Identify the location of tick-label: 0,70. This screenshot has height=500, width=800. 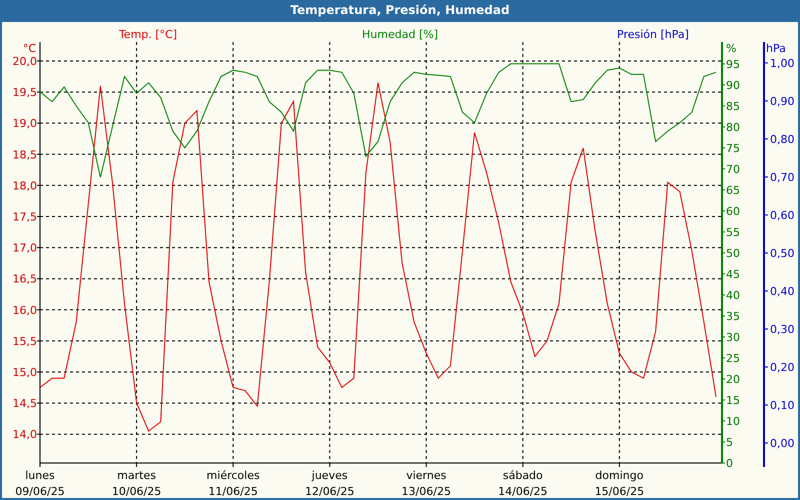
(782, 177).